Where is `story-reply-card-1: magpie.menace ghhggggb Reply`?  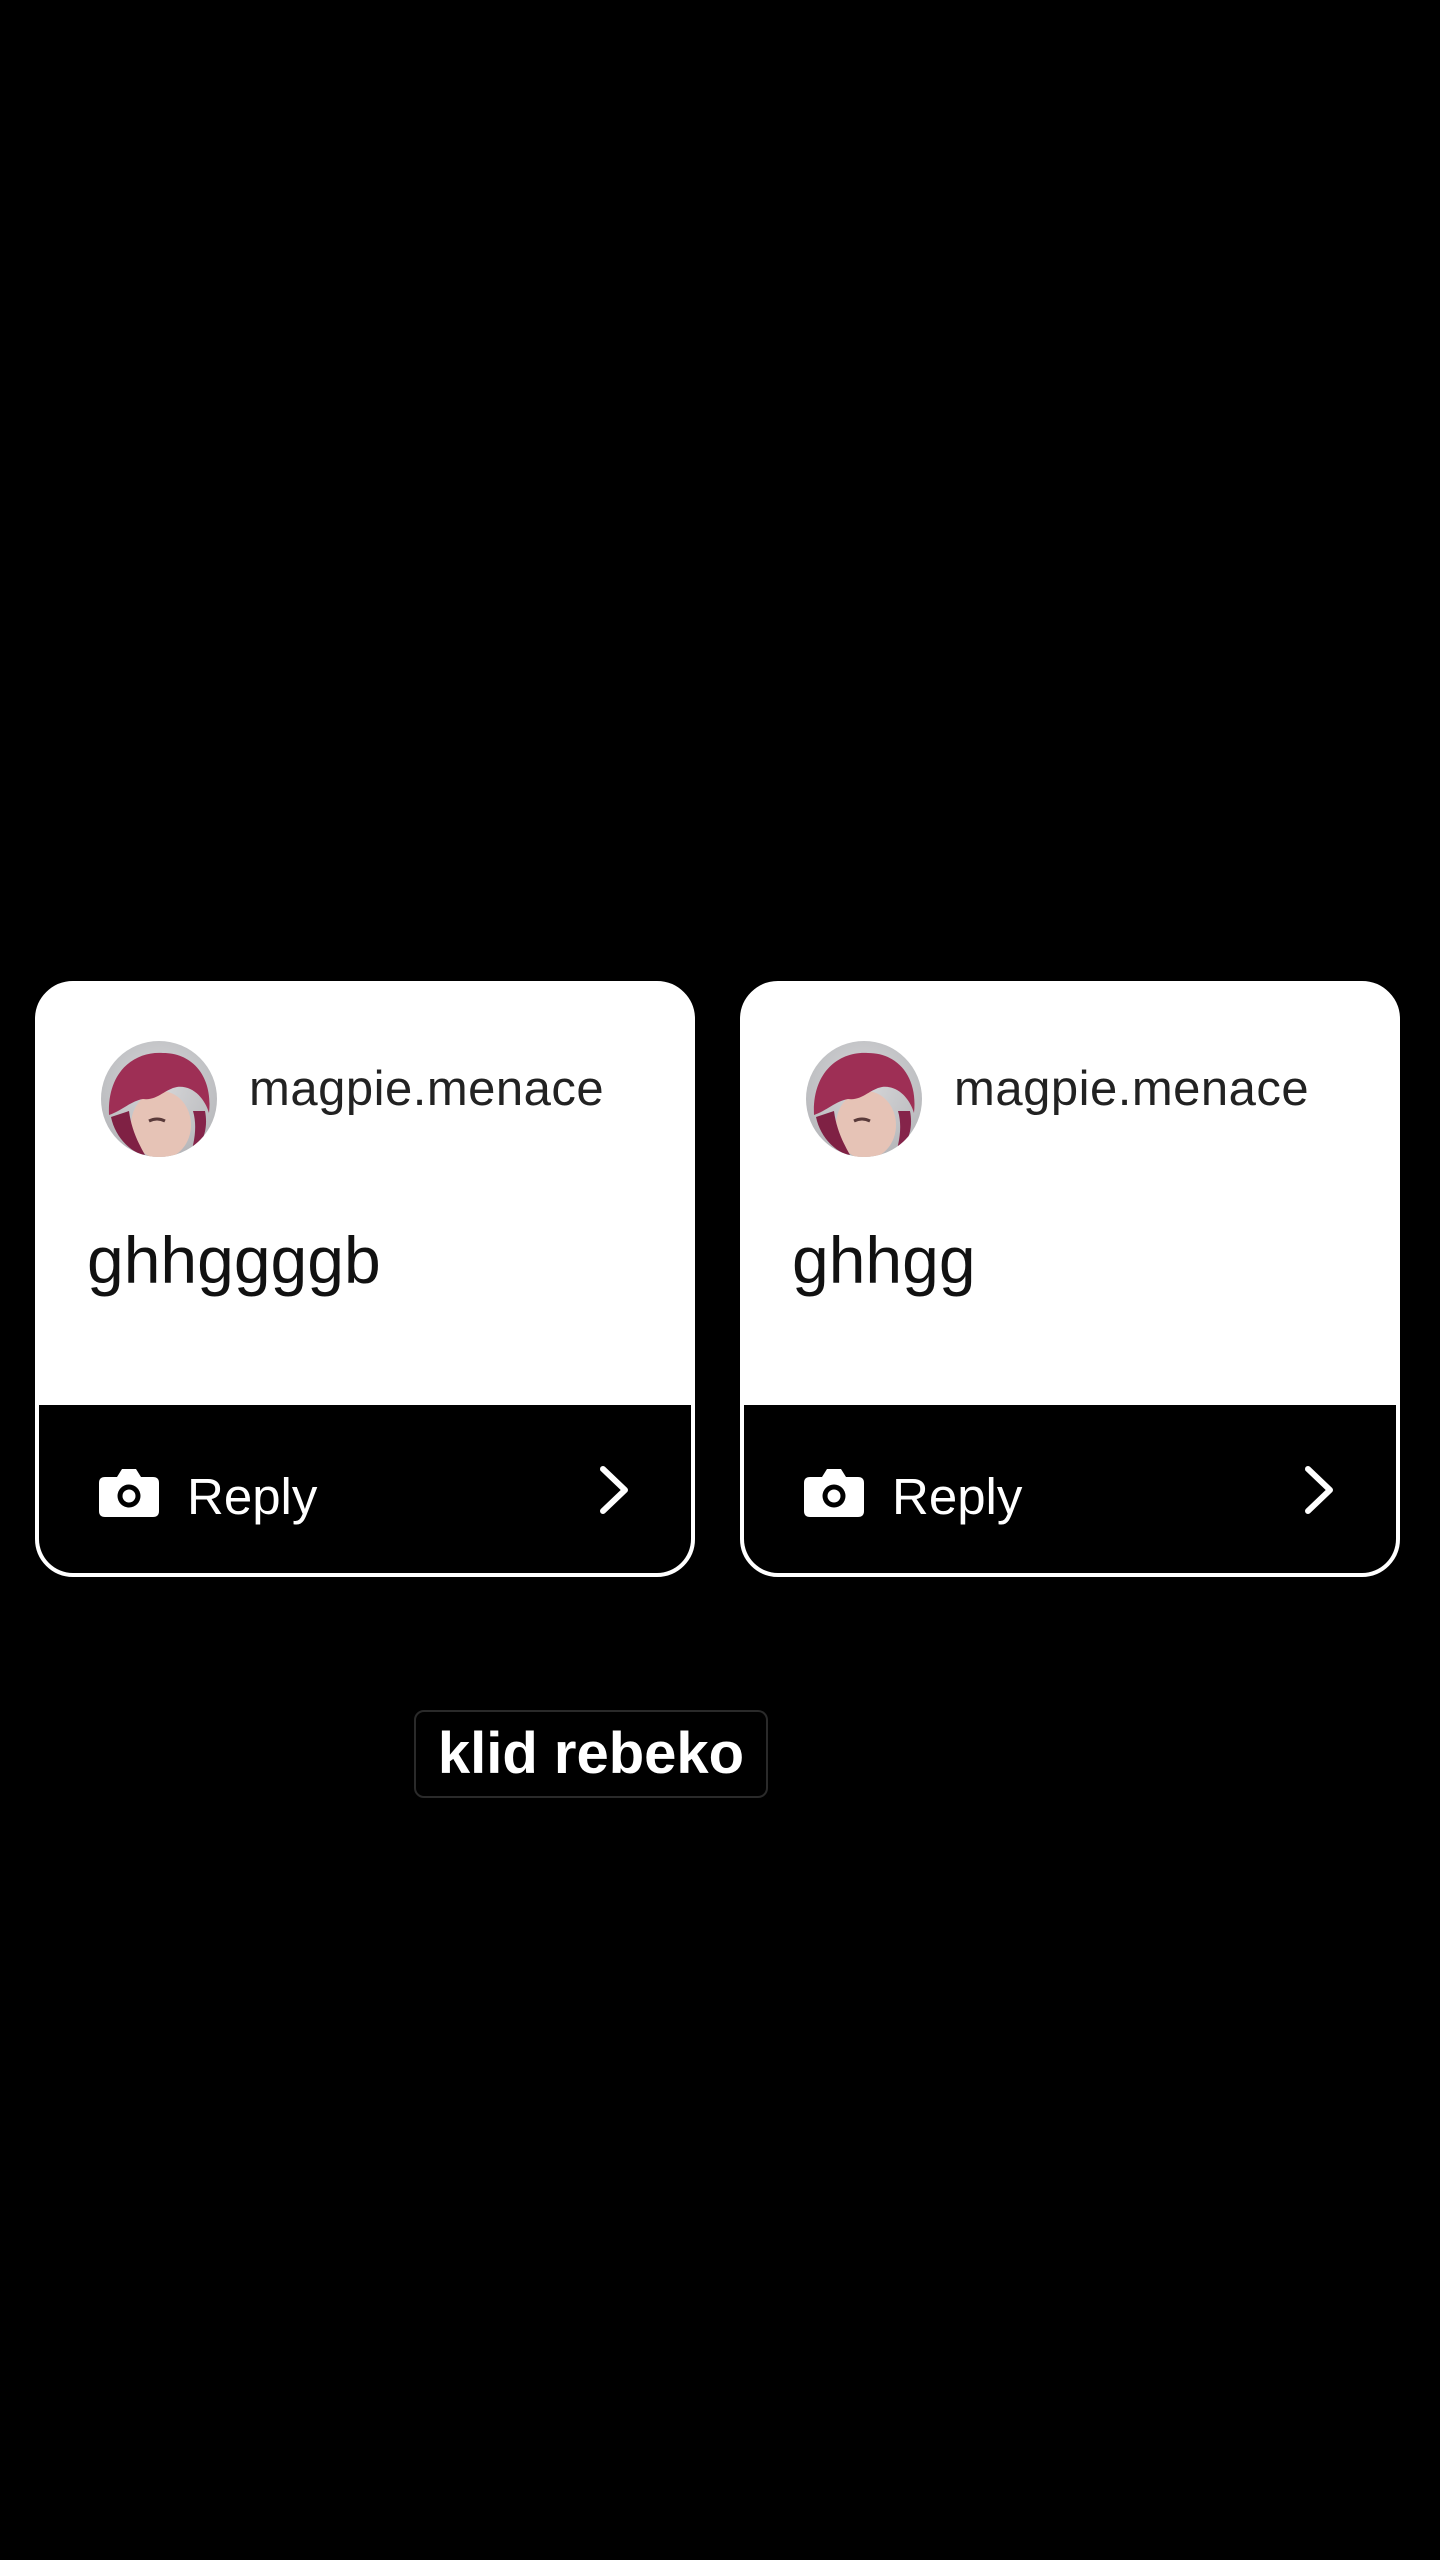 story-reply-card-1: magpie.menace ghhggggb Reply is located at coordinates (365, 1279).